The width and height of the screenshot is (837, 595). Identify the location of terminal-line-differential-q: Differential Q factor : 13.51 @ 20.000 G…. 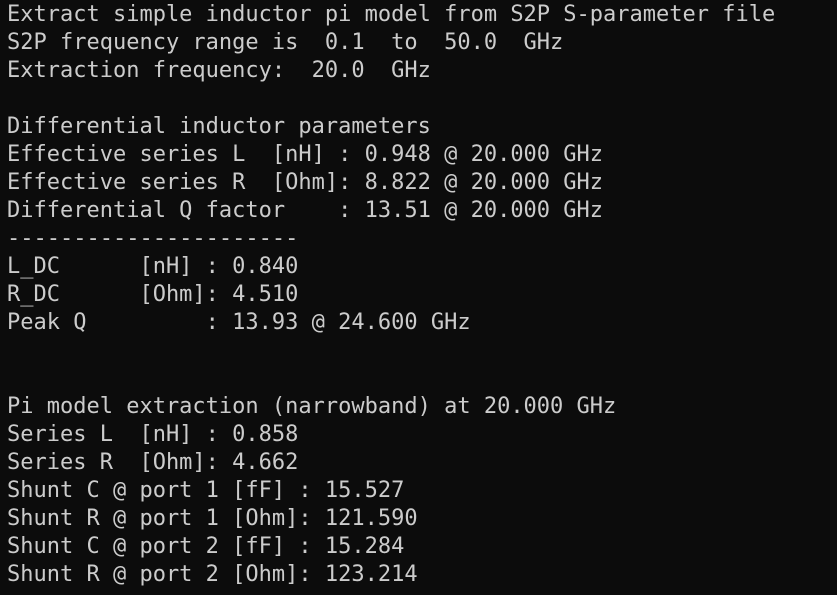
(305, 210).